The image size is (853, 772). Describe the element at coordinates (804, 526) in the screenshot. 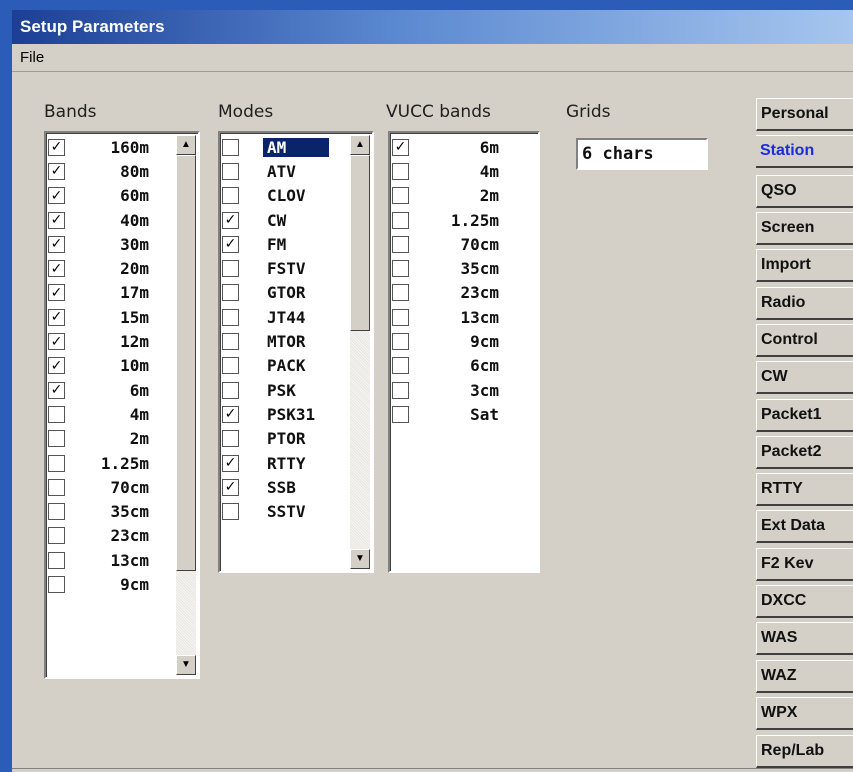

I see `tab-ext-data: Ext Data` at that location.